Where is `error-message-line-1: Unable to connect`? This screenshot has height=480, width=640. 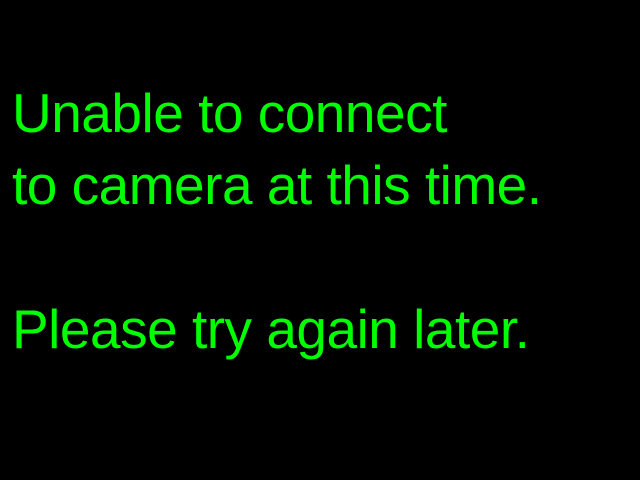 error-message-line-1: Unable to connect is located at coordinates (229, 113).